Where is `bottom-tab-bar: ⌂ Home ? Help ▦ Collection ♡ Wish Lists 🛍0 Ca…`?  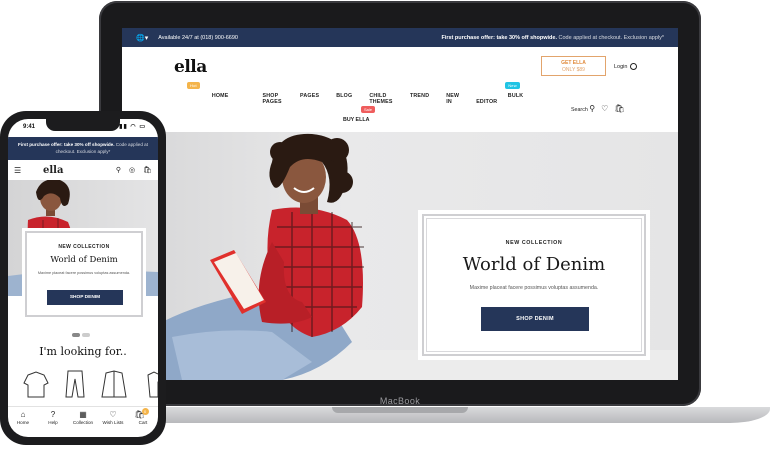 bottom-tab-bar: ⌂ Home ? Help ▦ Collection ♡ Wish Lists 🛍0 Ca… is located at coordinates (83, 421).